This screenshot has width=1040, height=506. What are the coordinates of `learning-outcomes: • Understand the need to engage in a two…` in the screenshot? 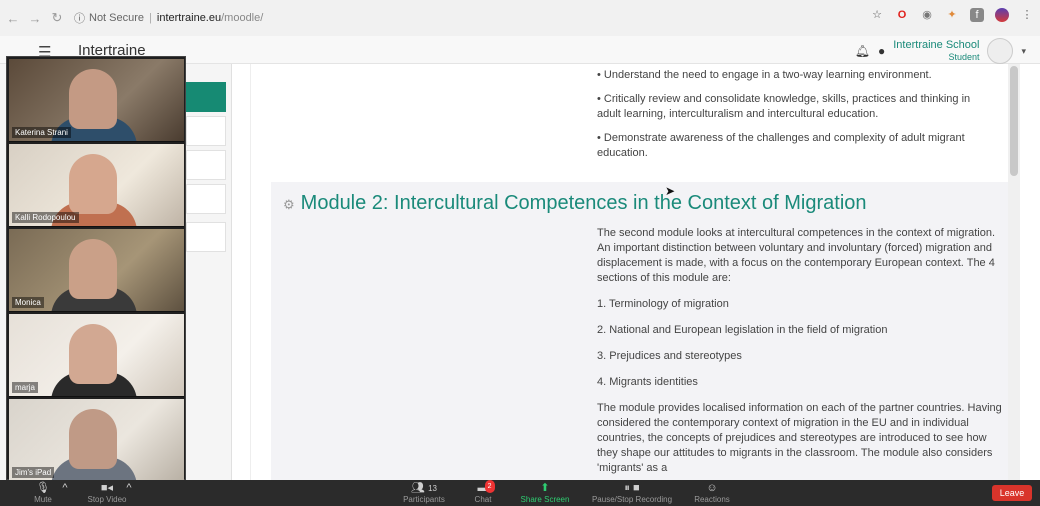 It's located at (797, 119).